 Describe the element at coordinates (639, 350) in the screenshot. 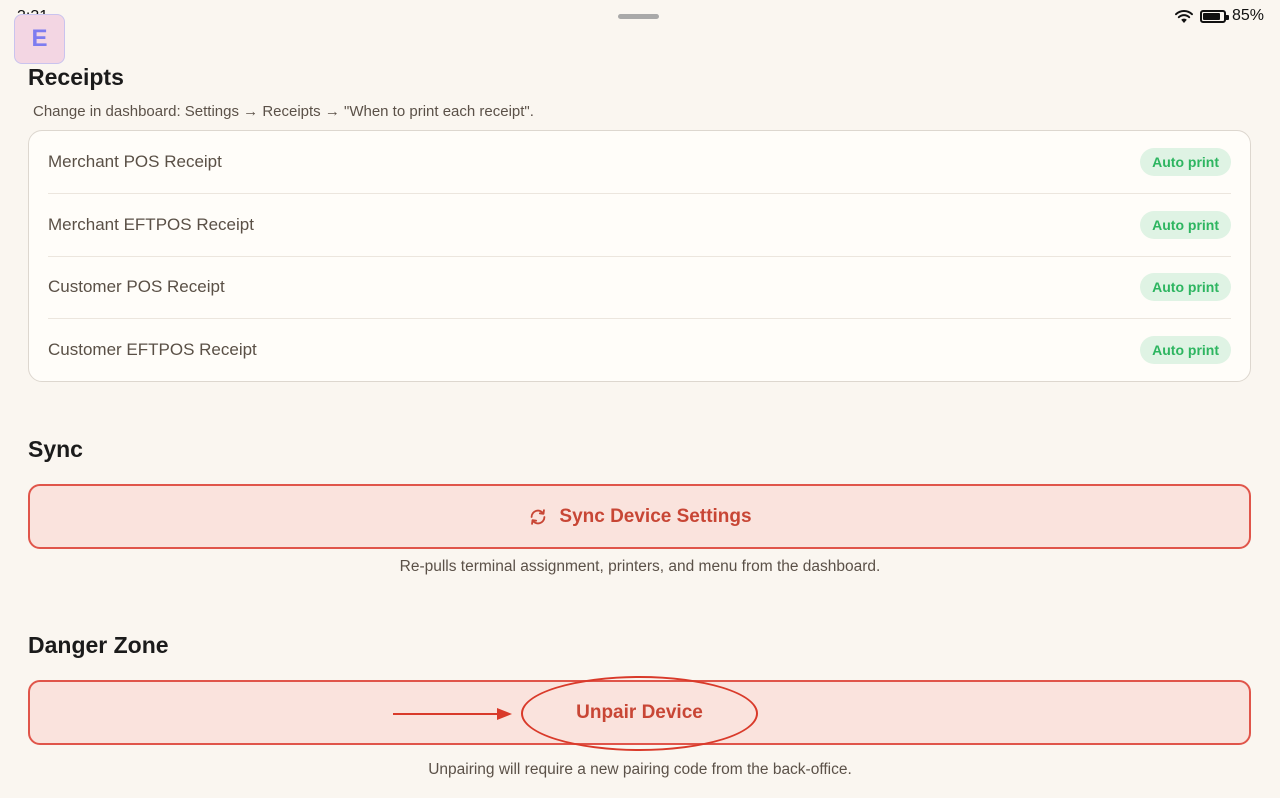

I see `receipt-row-customer-eftpos: Customer EFTPOS Receipt Auto print` at that location.